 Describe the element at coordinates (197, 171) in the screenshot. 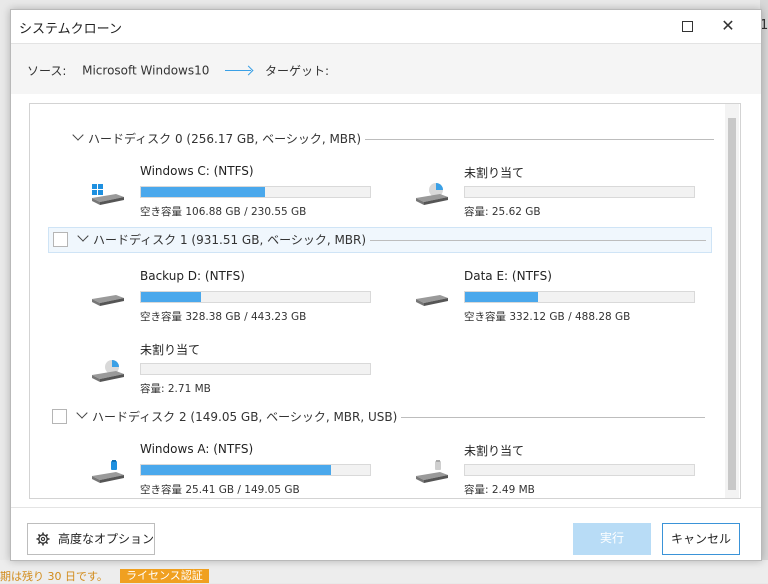

I see `partition-name: Windows C: (NTFS)` at that location.